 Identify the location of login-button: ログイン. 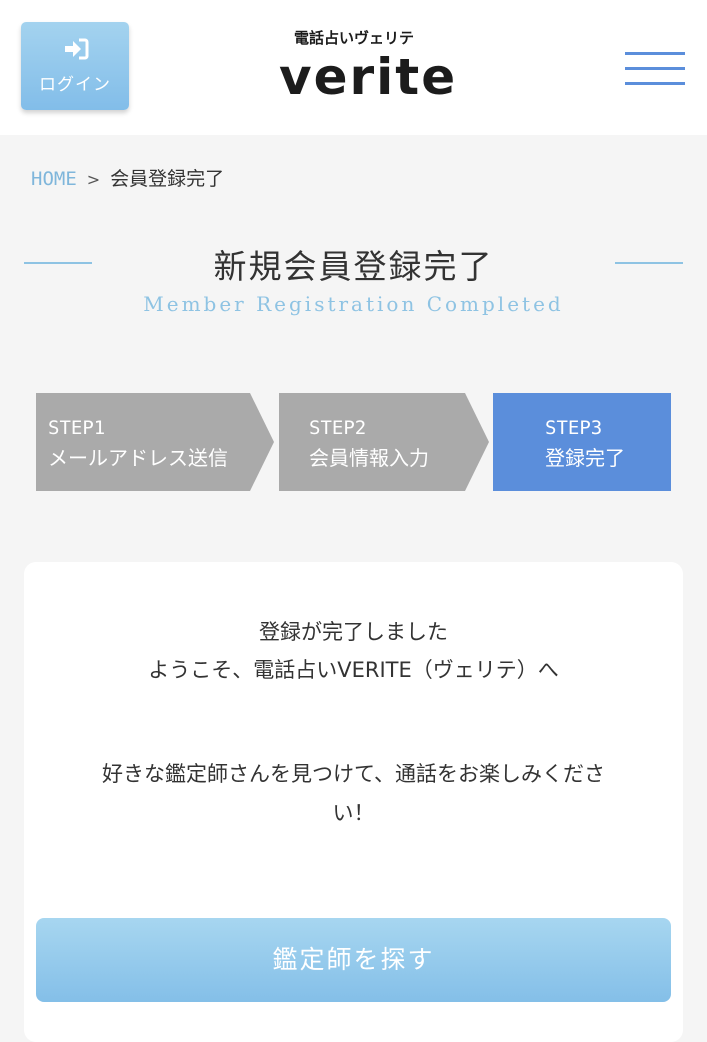
(75, 66).